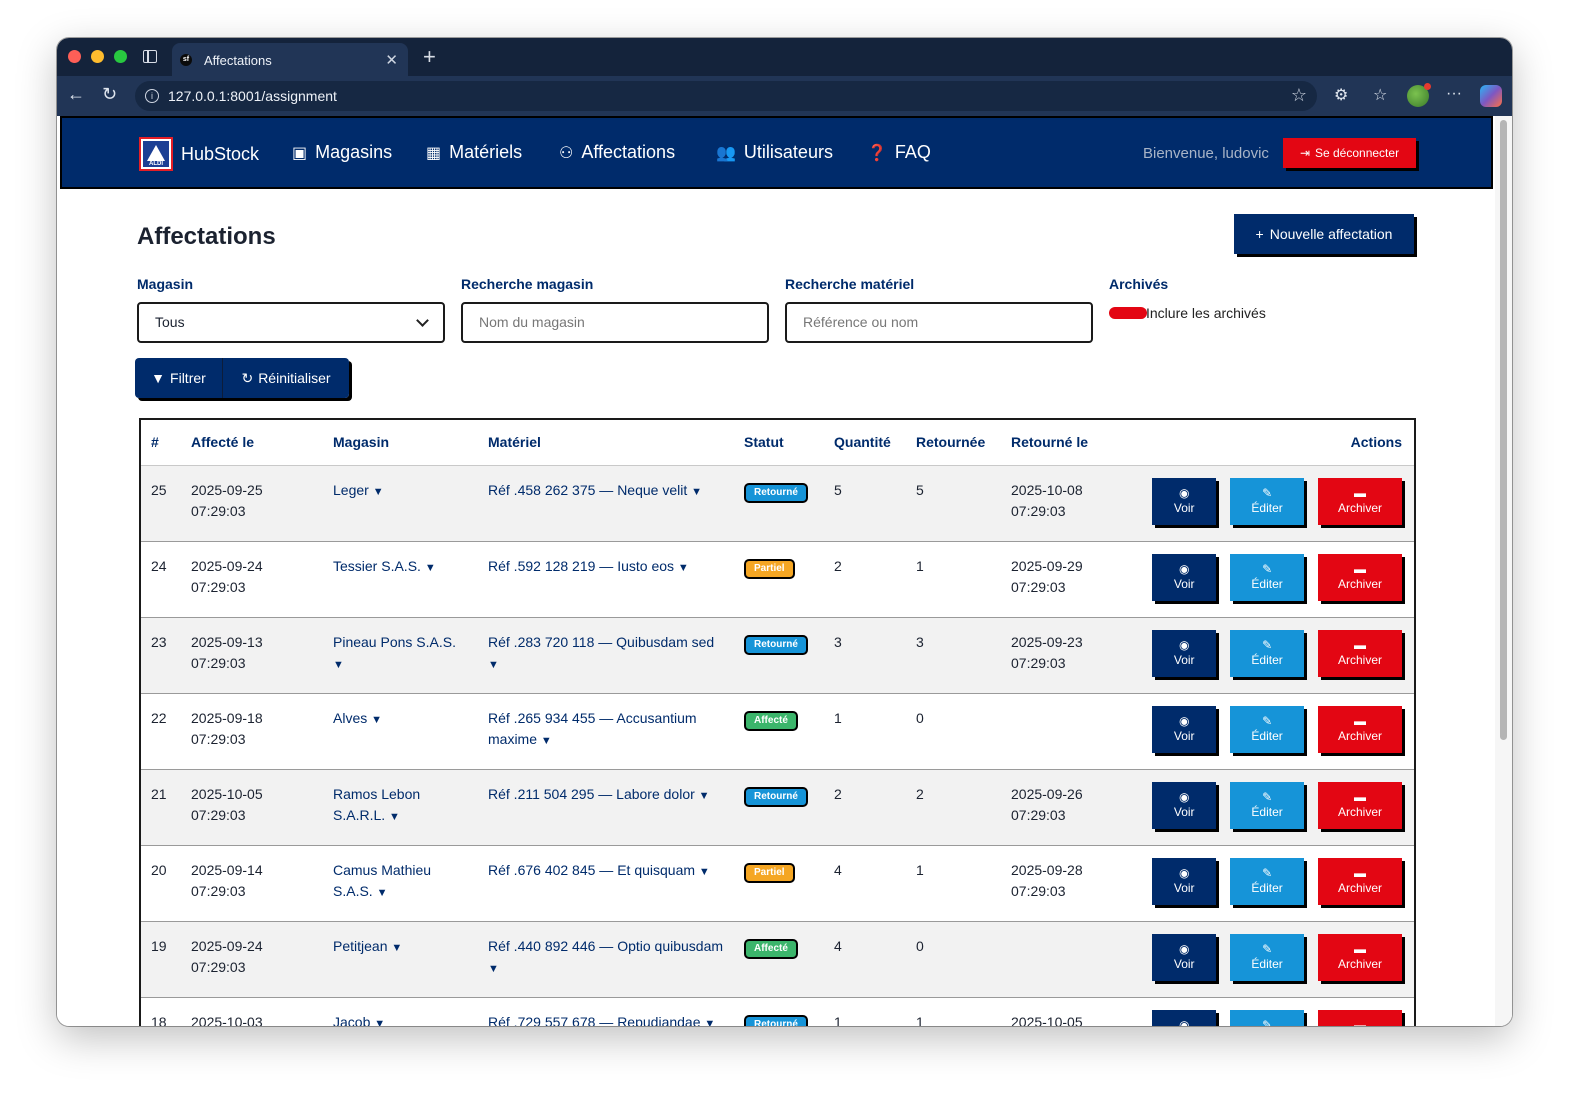 The height and width of the screenshot is (1115, 1588). I want to click on cell-store: Petitjean ▼, so click(400, 959).